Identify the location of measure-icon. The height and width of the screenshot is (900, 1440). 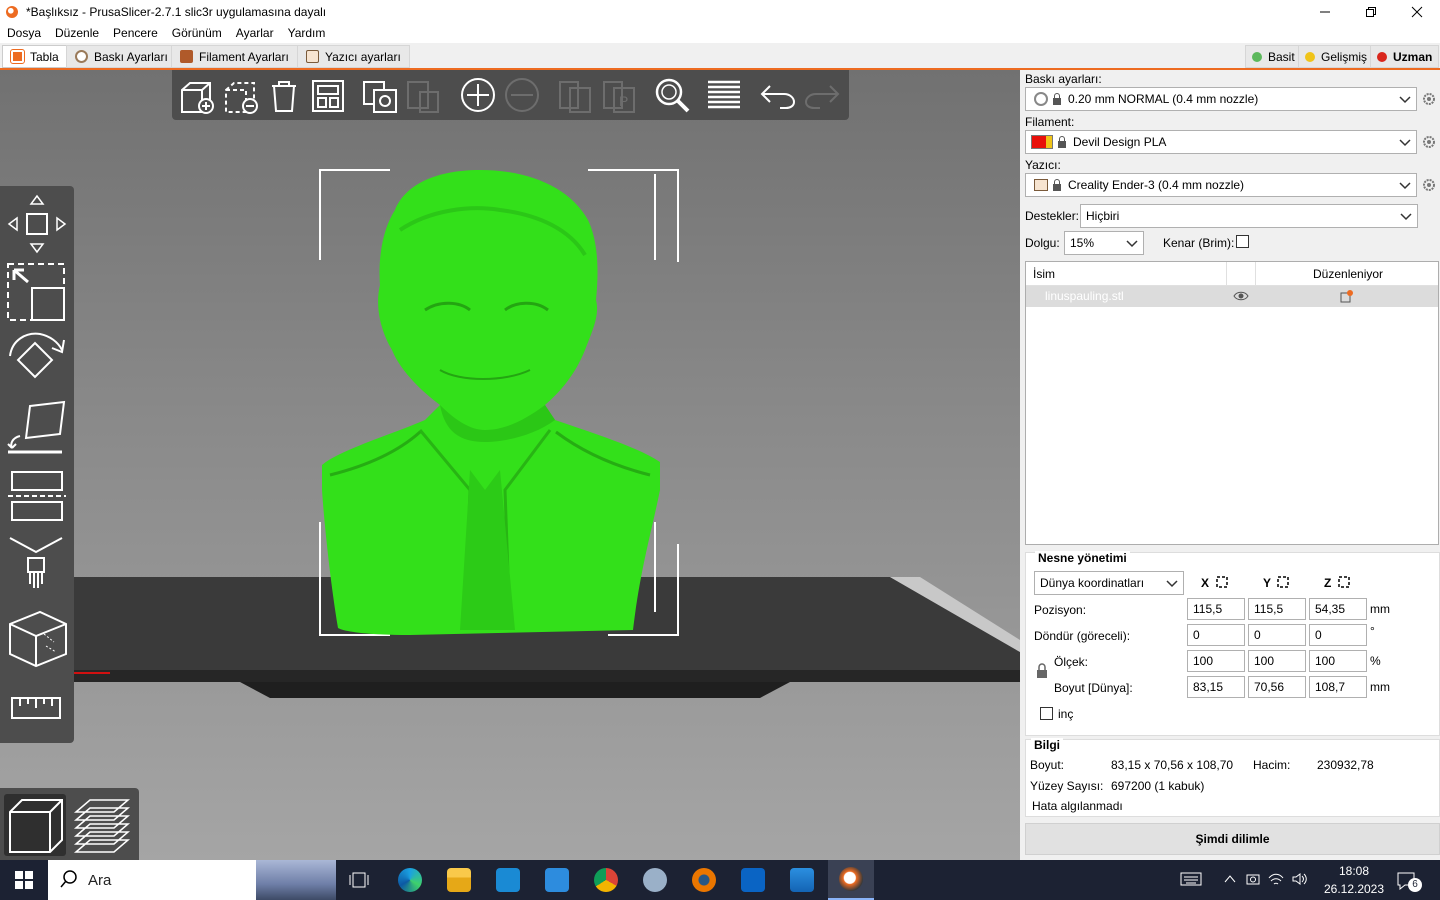
(37, 708).